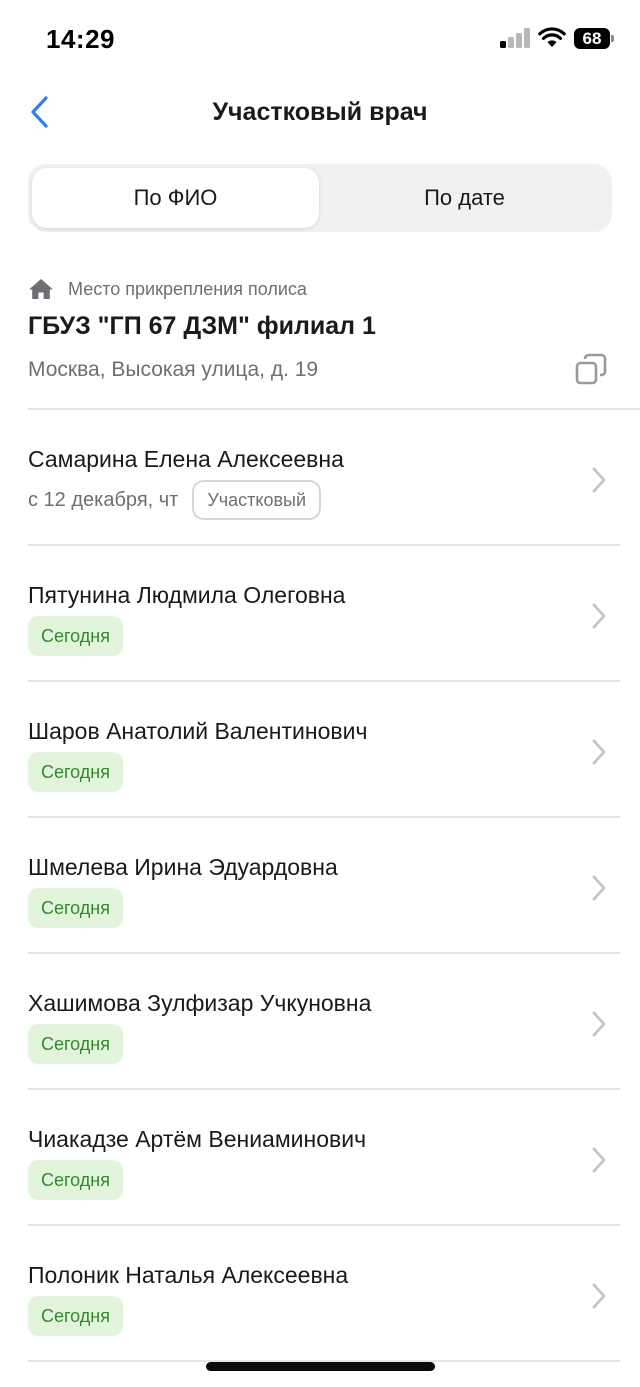  I want to click on doctor-name: Шмелева Ирина Эдуардовна, so click(183, 867).